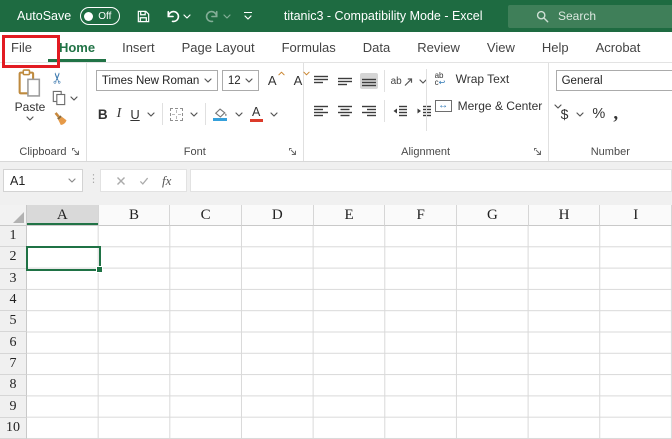  Describe the element at coordinates (119, 114) in the screenshot. I see `italic-button: I` at that location.